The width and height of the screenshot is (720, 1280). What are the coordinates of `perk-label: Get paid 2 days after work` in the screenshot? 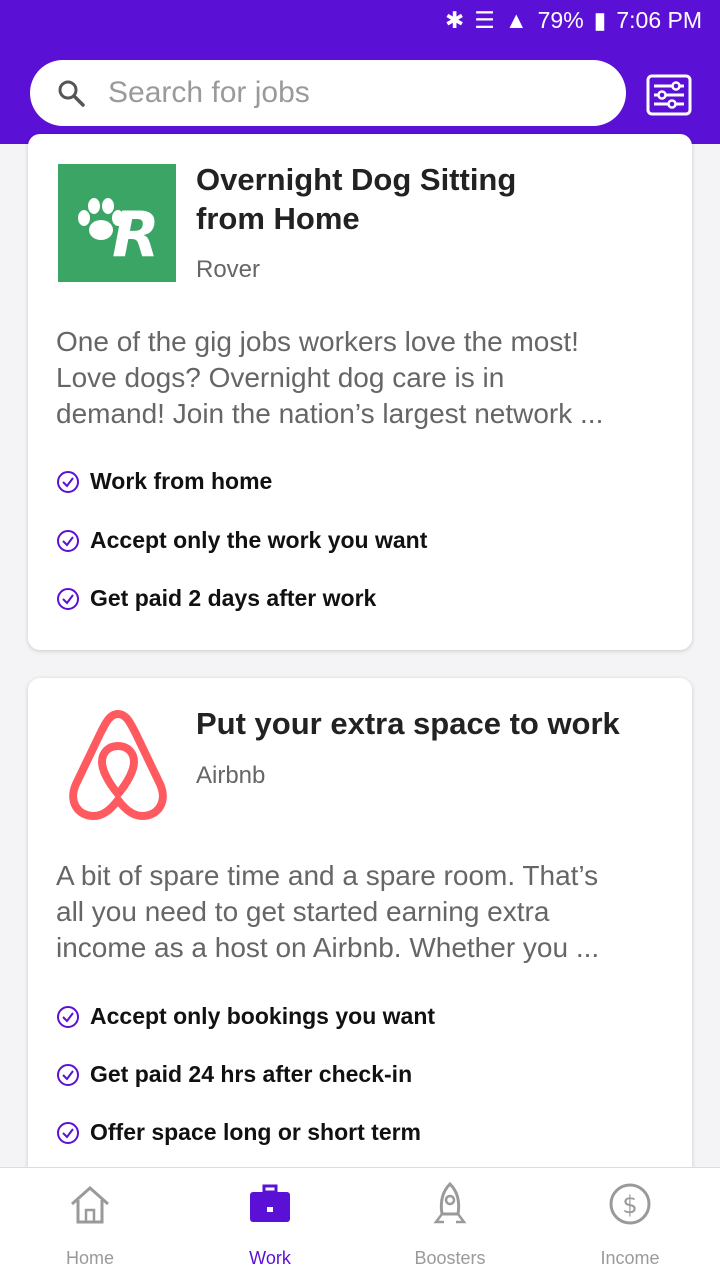 It's located at (233, 598).